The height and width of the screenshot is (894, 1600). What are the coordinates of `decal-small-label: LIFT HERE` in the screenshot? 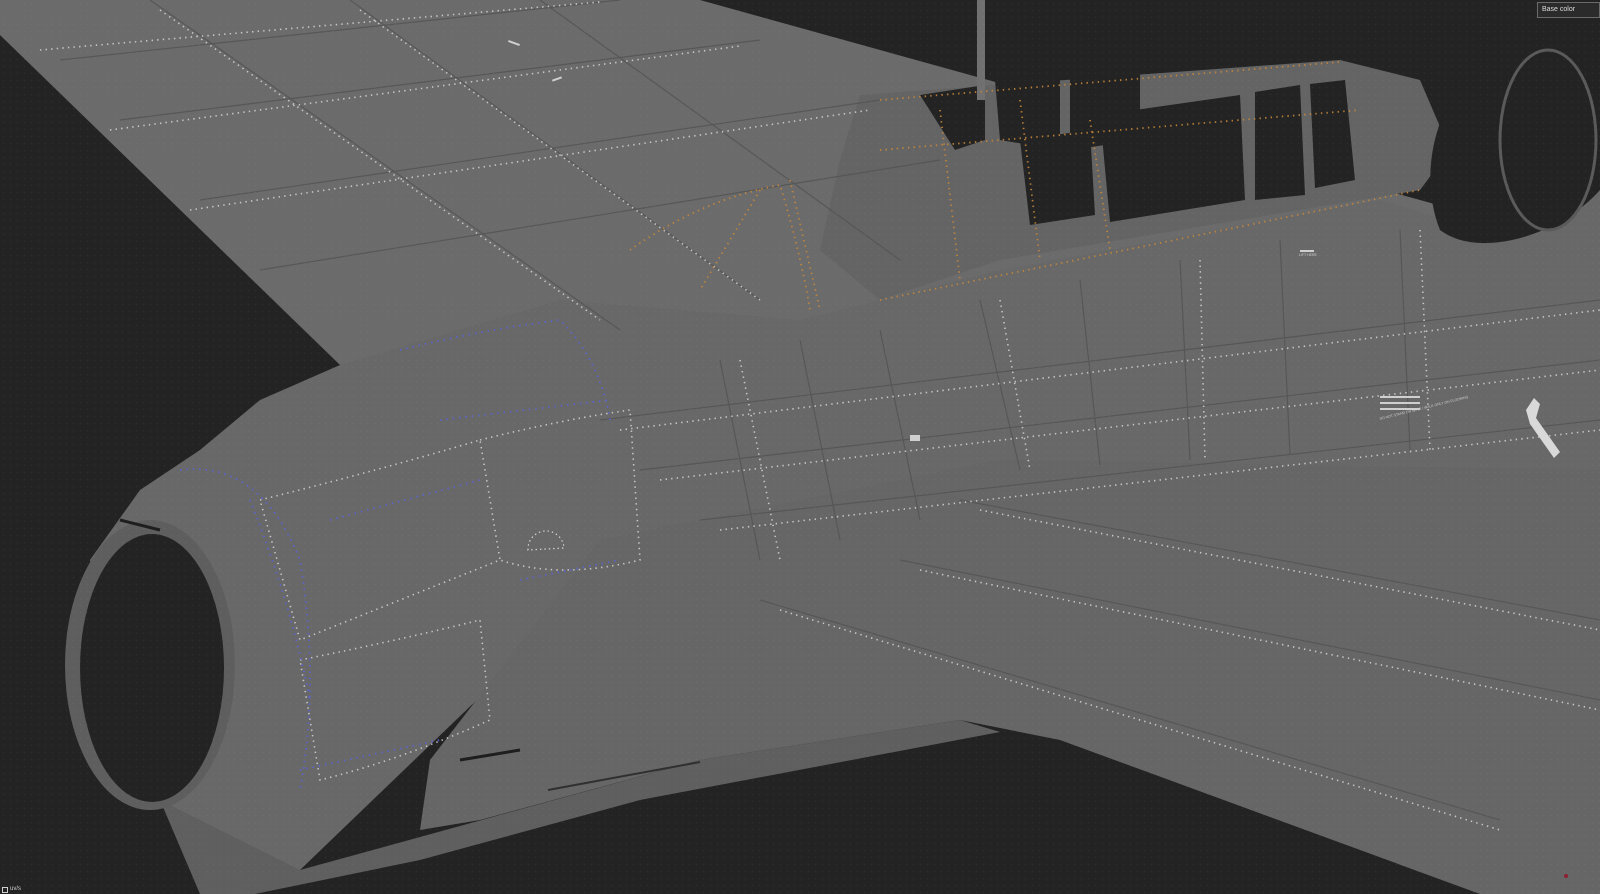 It's located at (1308, 255).